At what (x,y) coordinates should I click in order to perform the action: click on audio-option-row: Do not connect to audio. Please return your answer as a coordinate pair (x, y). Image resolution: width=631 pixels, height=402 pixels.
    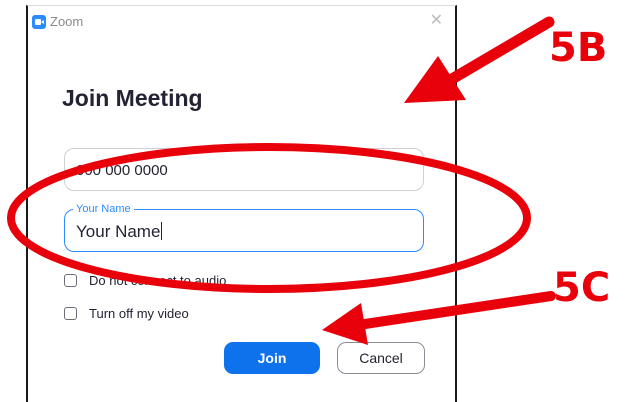
    Looking at the image, I should click on (145, 280).